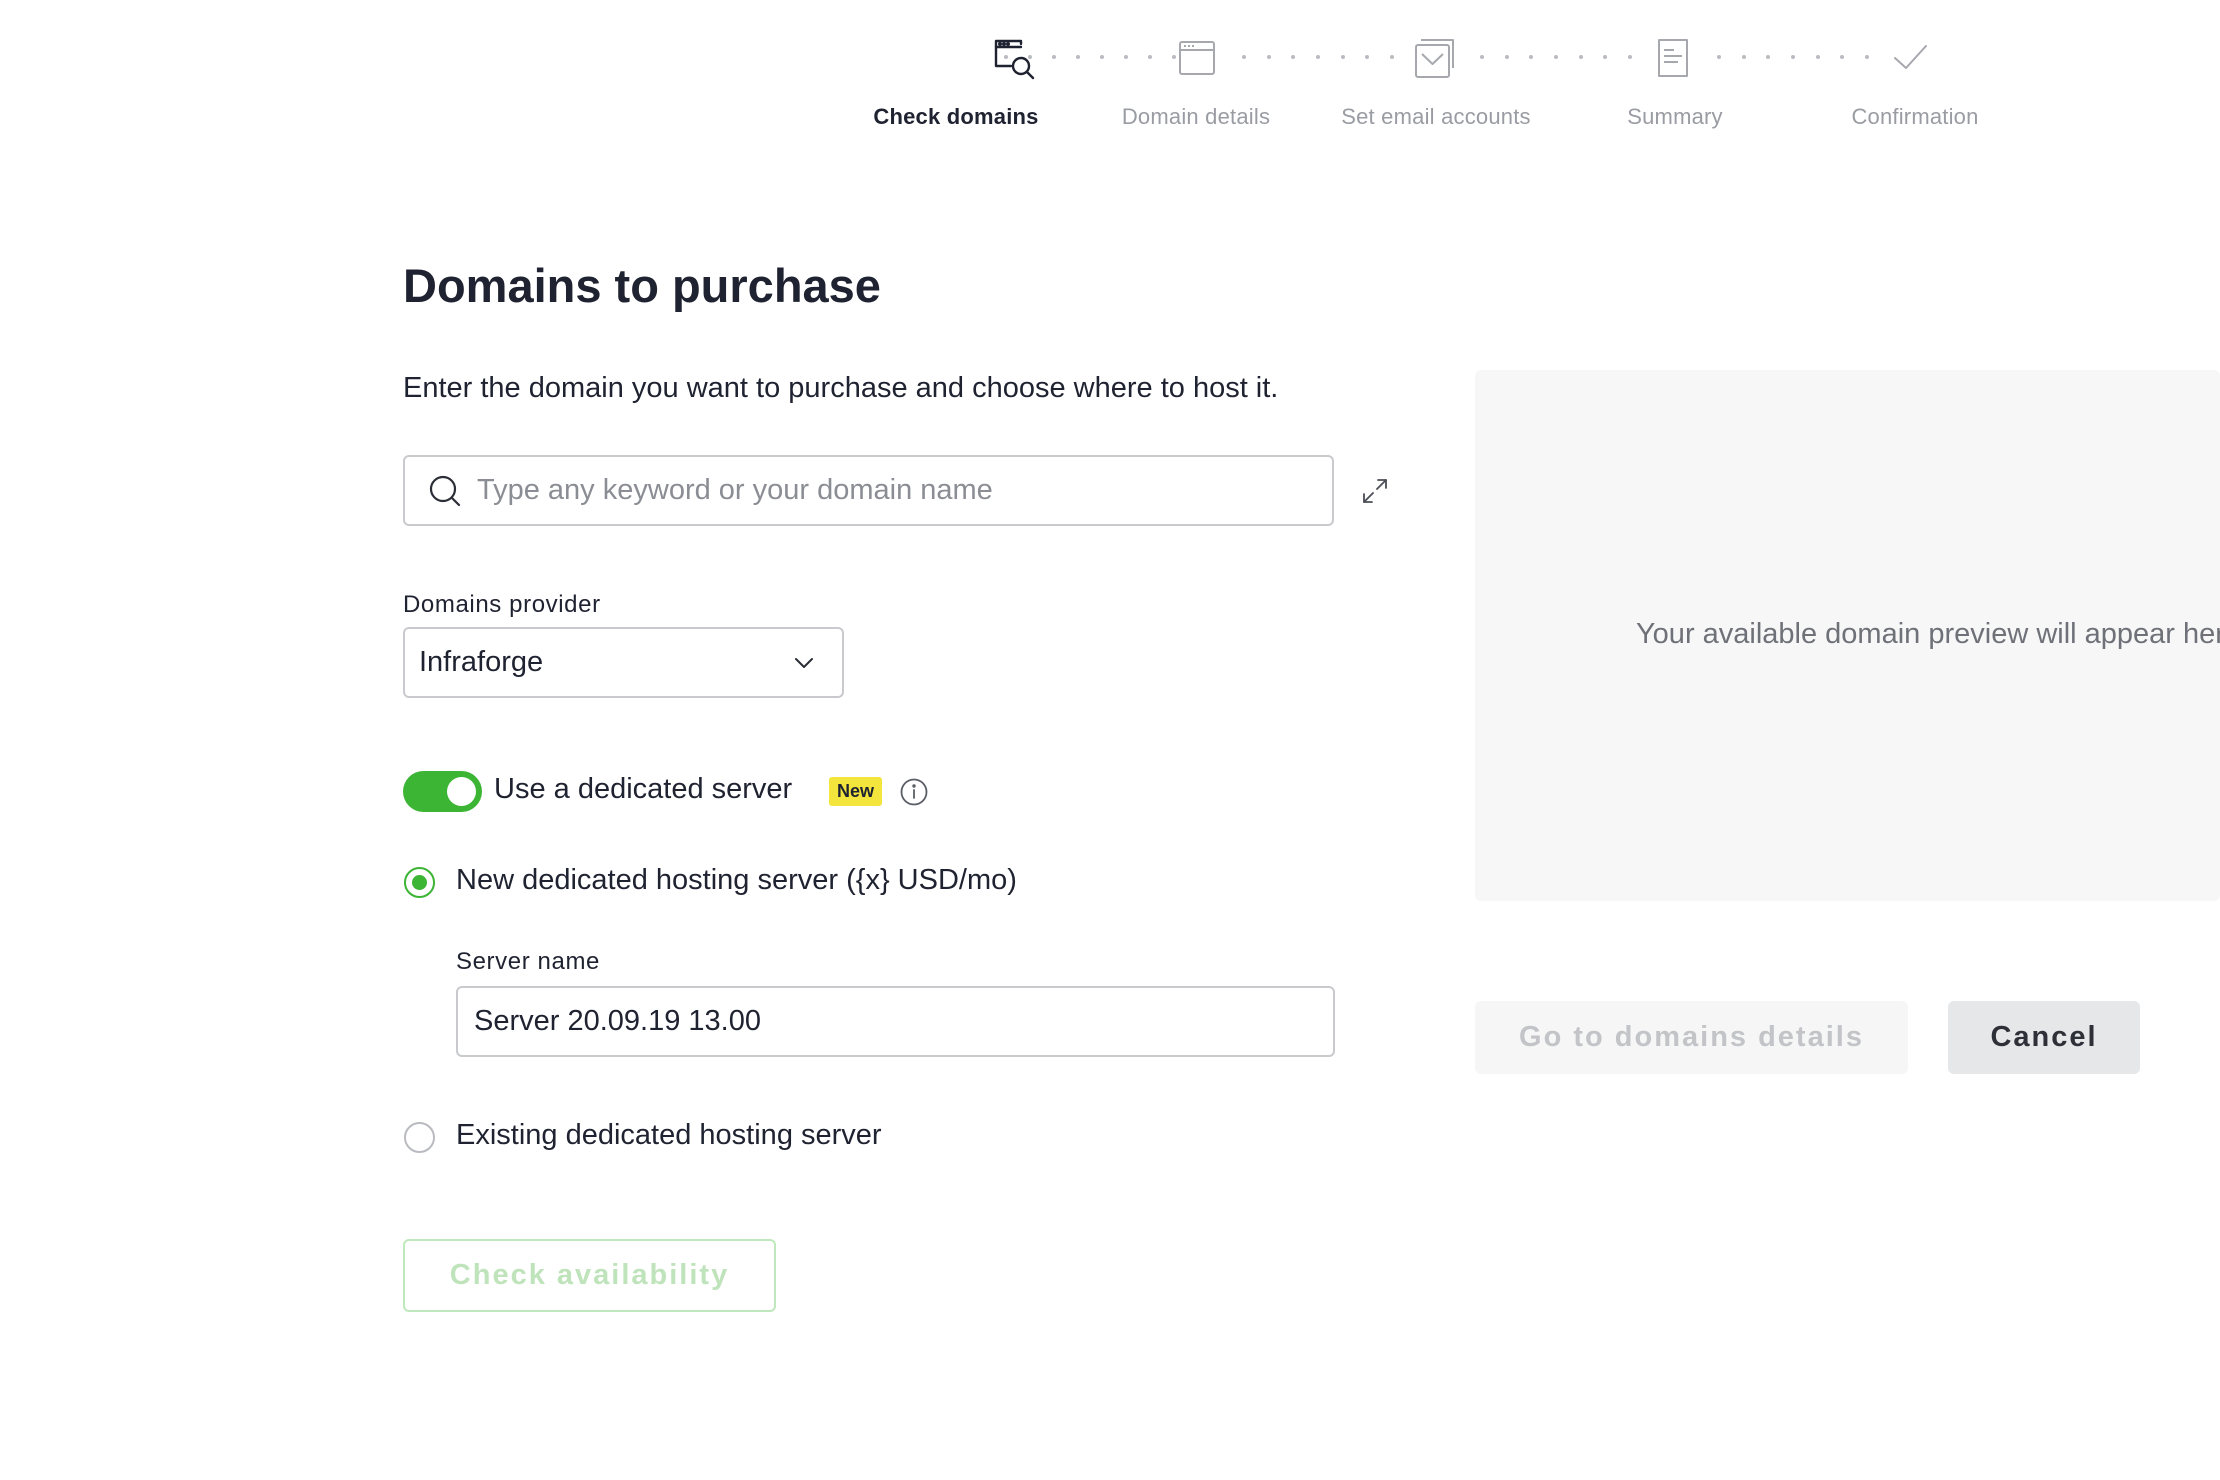  I want to click on server-name-field, so click(895, 1021).